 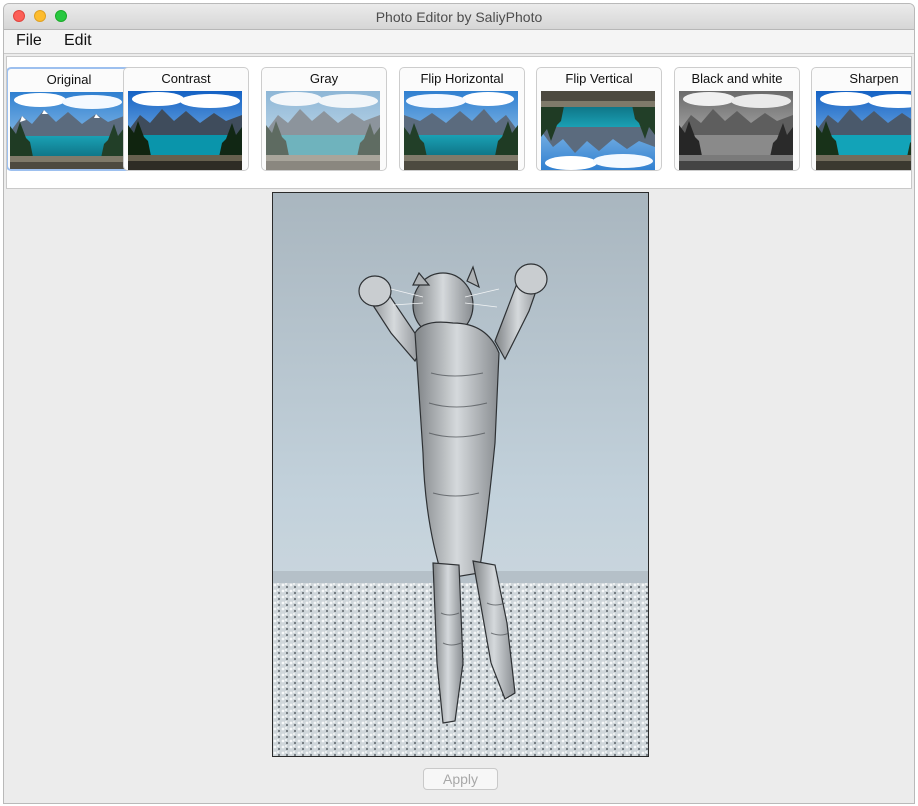 I want to click on filter-tile-sharpen: Sharpen, so click(x=861, y=119).